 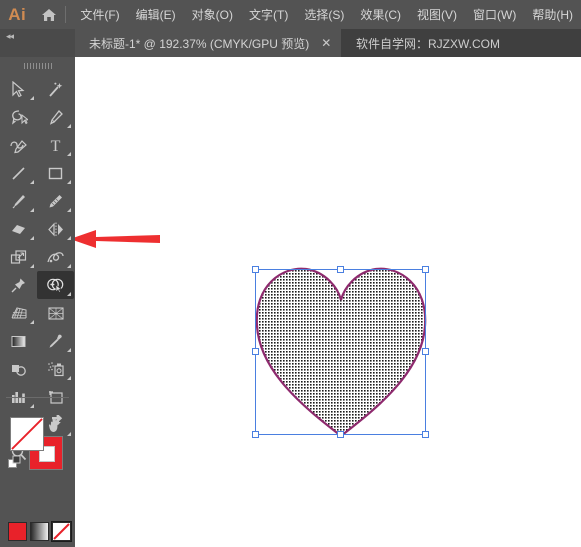 I want to click on fill-stroke-controls, so click(x=37, y=449).